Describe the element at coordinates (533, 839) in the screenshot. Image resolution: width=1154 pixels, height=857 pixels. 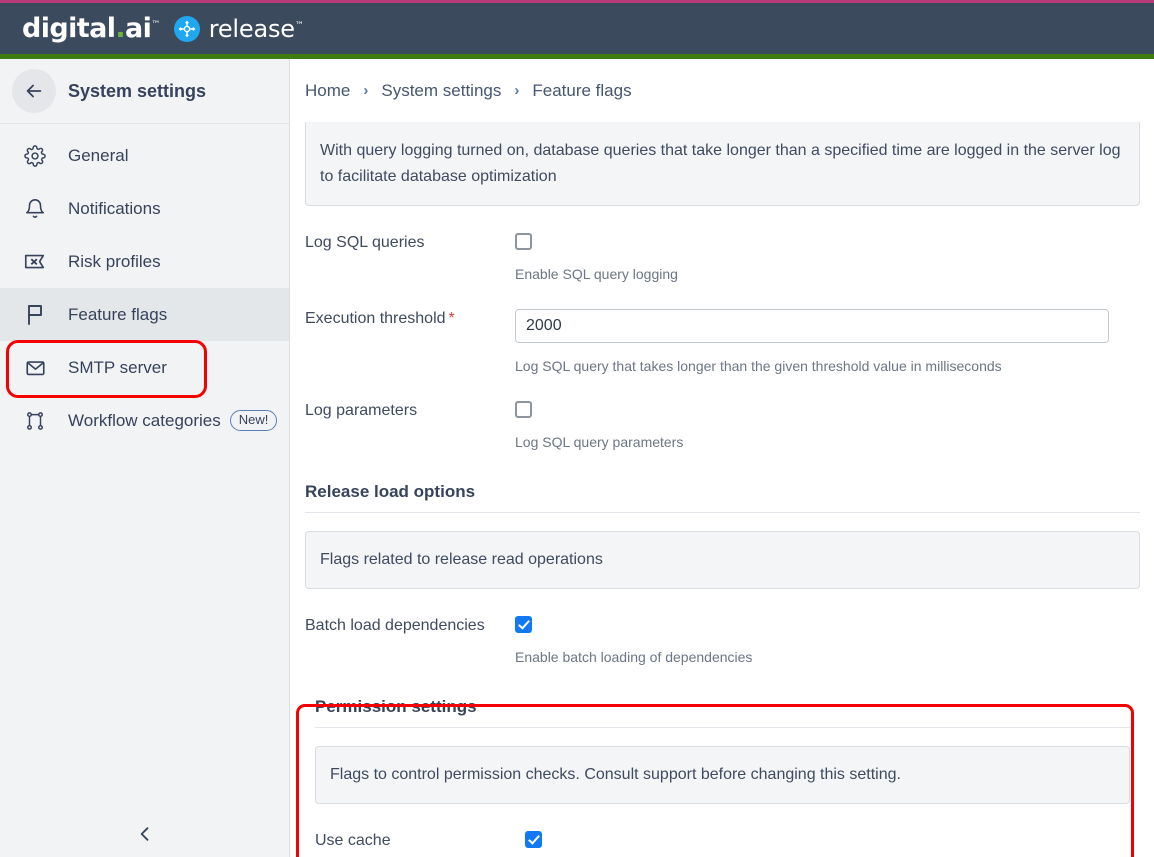
I see `use-cache-checkbox` at that location.